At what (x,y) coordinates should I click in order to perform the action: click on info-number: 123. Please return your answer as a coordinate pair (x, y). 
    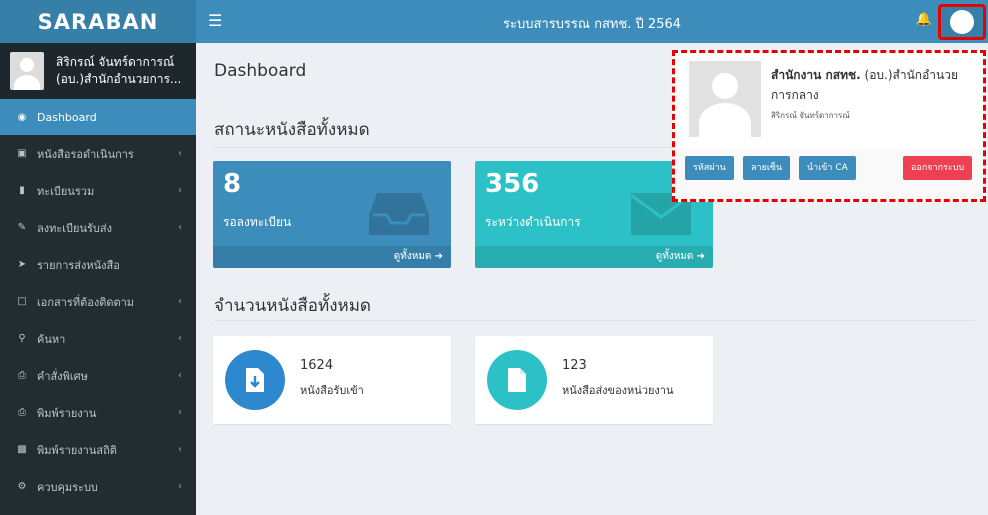
    Looking at the image, I should click on (574, 365).